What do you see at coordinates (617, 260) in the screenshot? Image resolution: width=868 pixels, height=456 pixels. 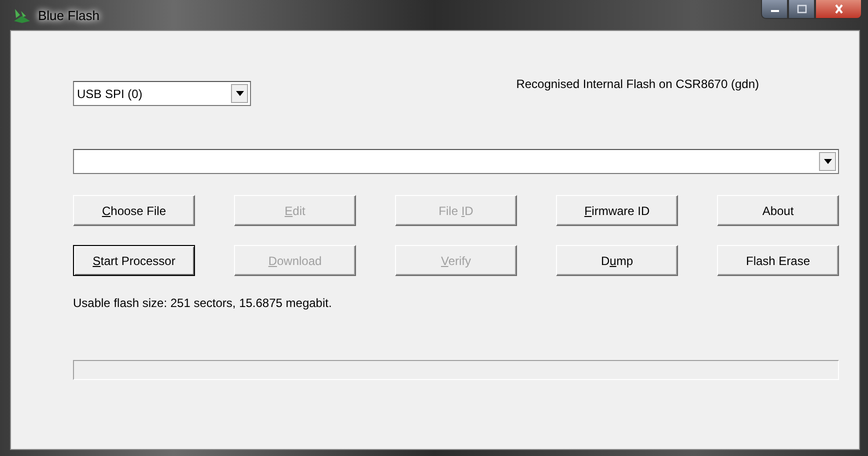 I see `action-button: Dump` at bounding box center [617, 260].